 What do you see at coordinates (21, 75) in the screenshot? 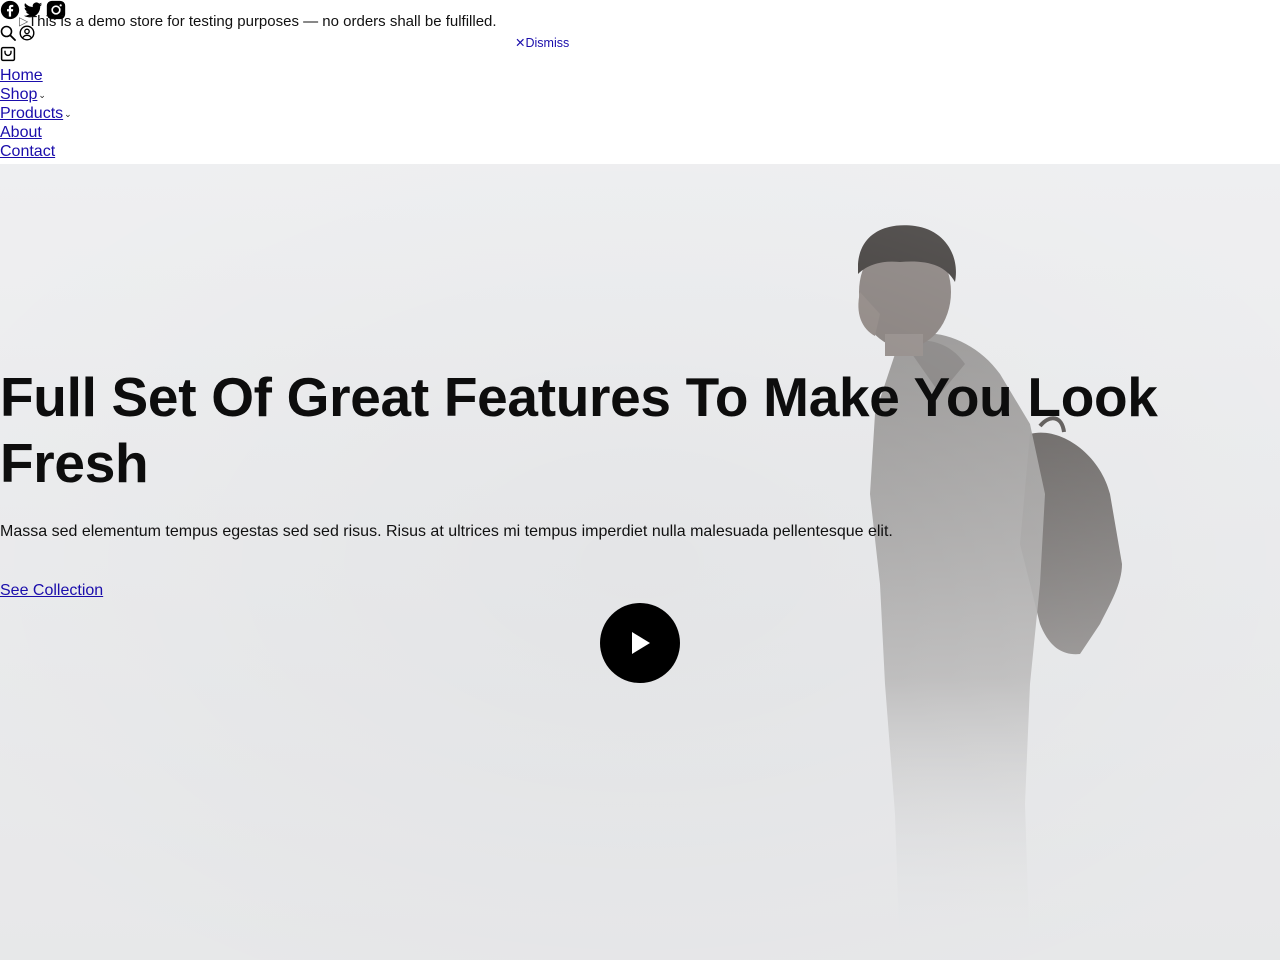
I see `nav-link-home: Home` at bounding box center [21, 75].